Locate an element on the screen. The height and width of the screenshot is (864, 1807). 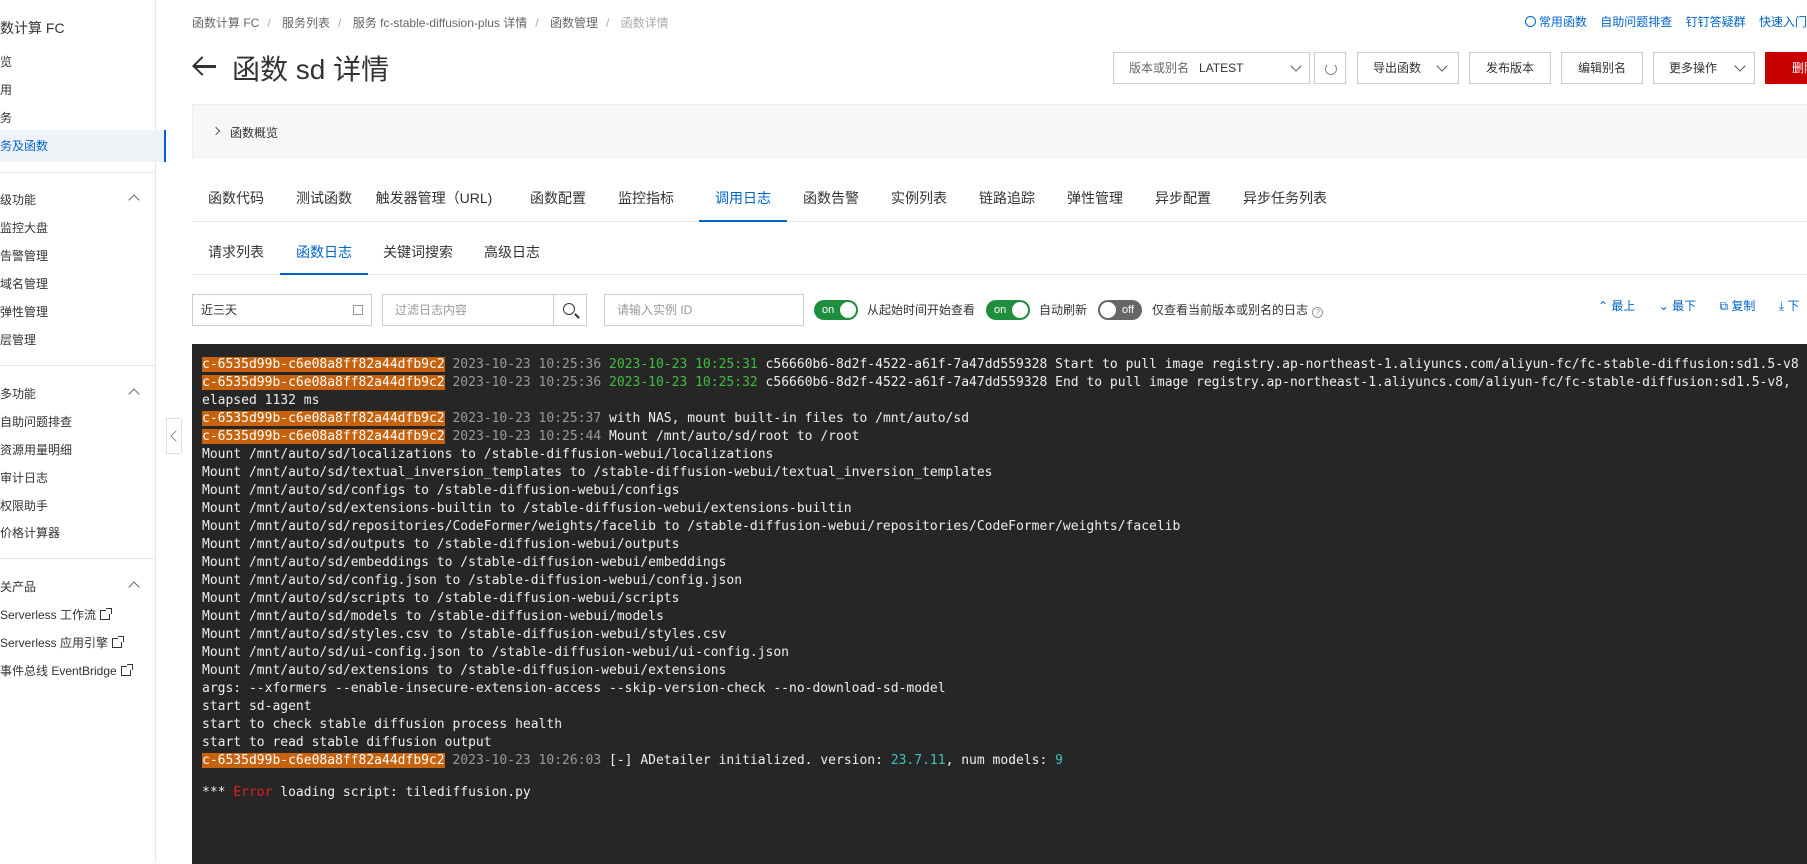
tab-elastic: 弹性管理 is located at coordinates (1095, 197).